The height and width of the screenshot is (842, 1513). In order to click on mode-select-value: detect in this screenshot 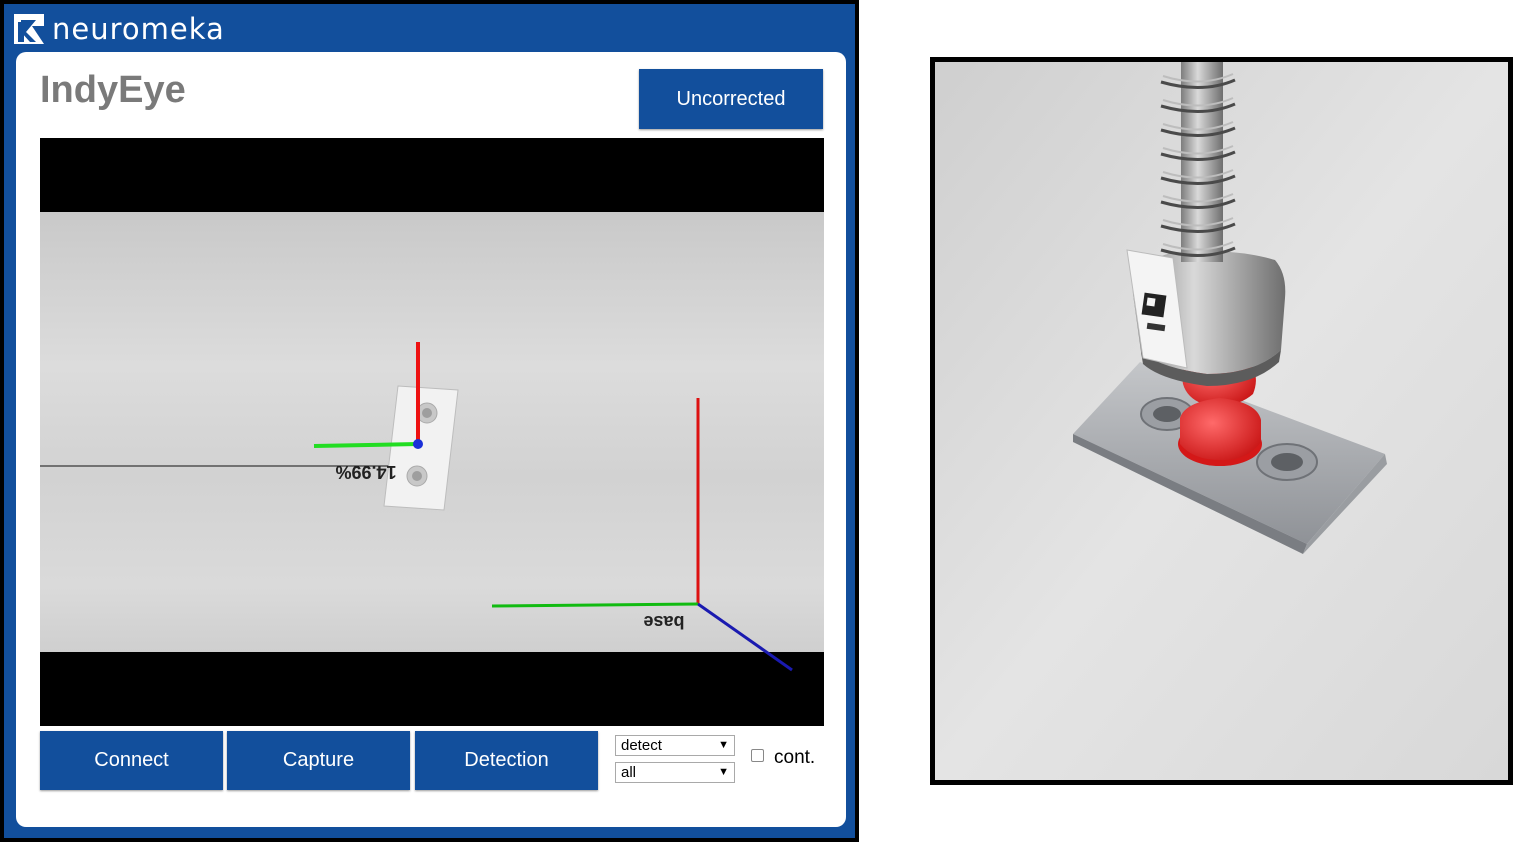, I will do `click(641, 745)`.